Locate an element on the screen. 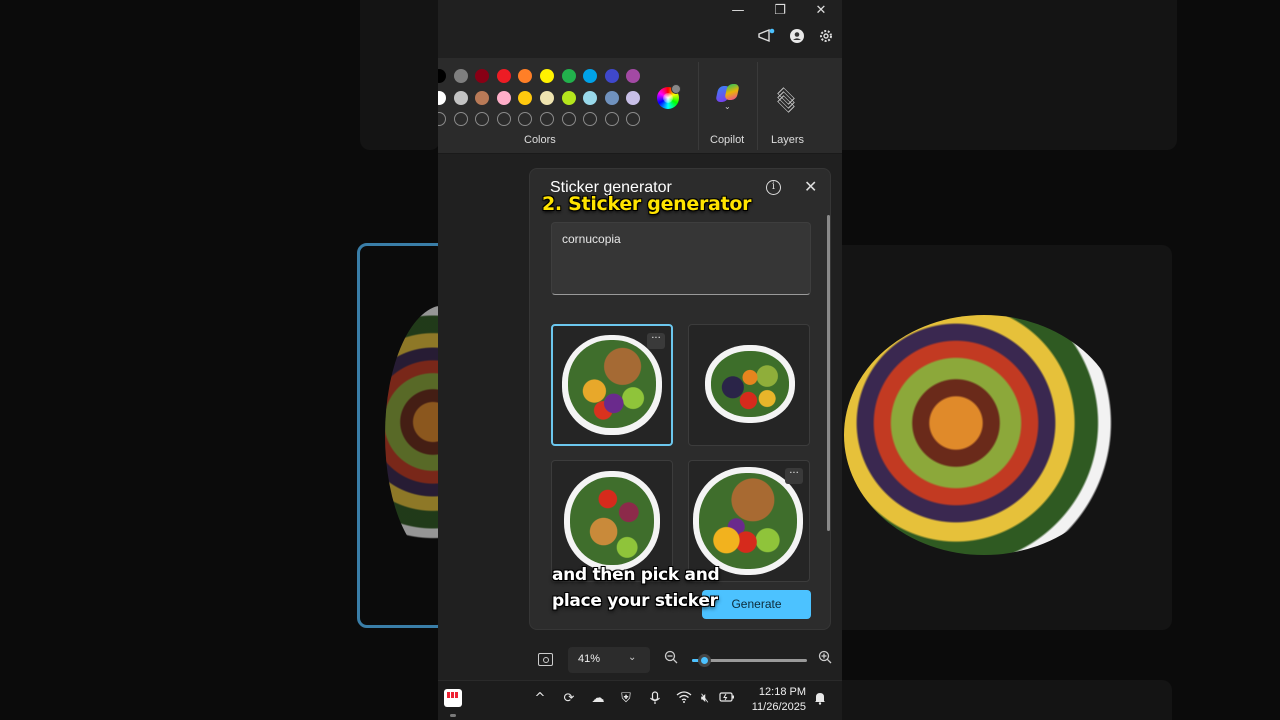 Image resolution: width=1280 pixels, height=720 pixels. sticker-prompt-input: cornucopia is located at coordinates (681, 258).